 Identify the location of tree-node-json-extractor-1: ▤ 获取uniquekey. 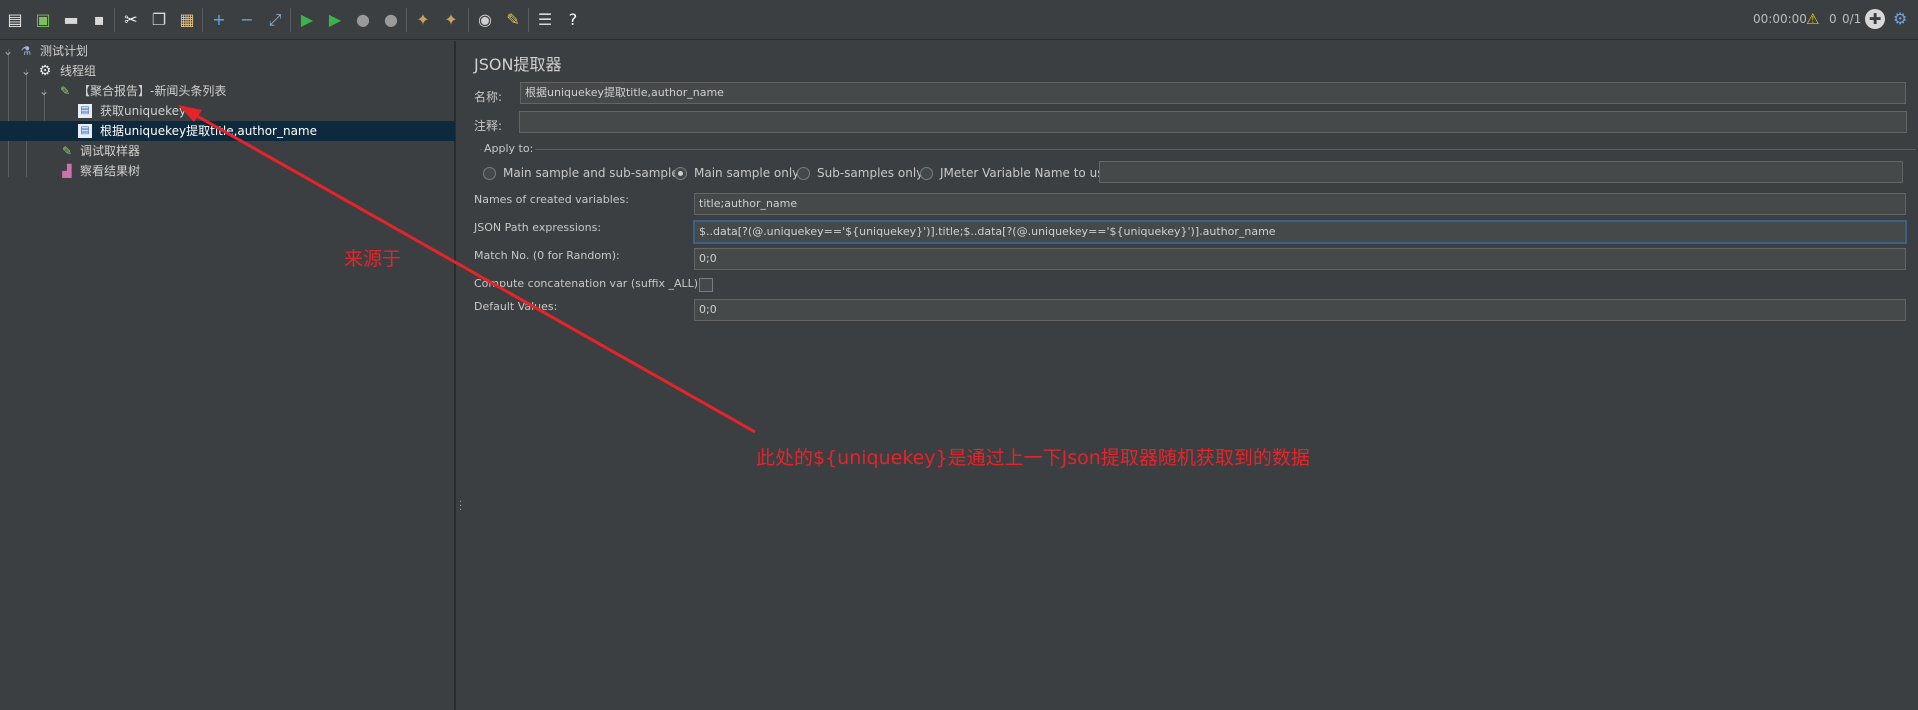
(227, 111).